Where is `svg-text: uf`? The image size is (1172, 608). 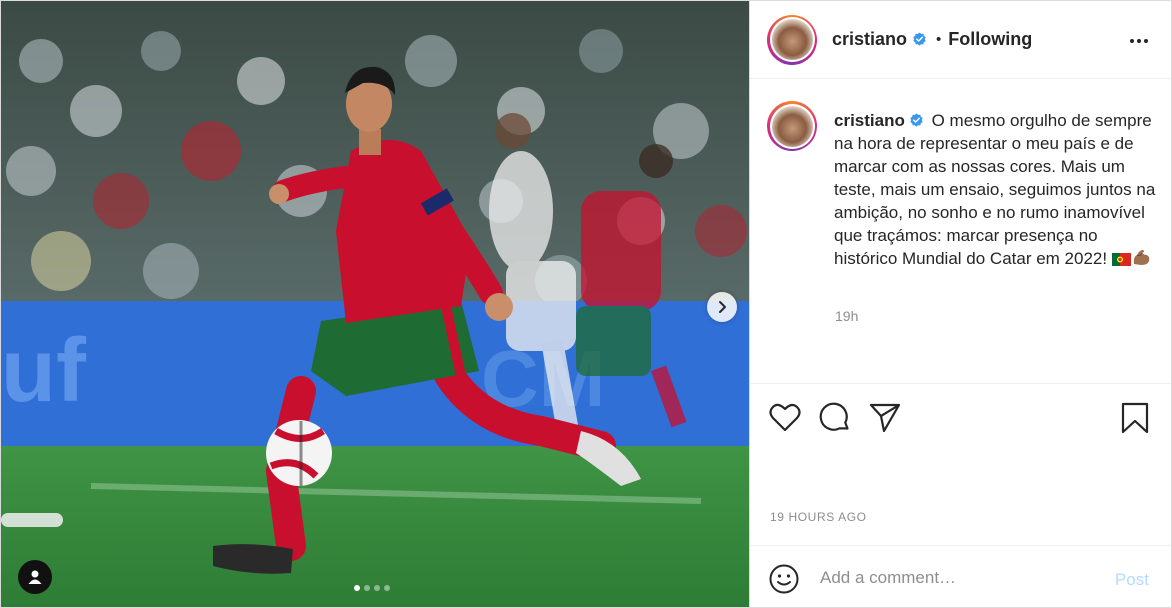 svg-text: uf is located at coordinates (44, 371).